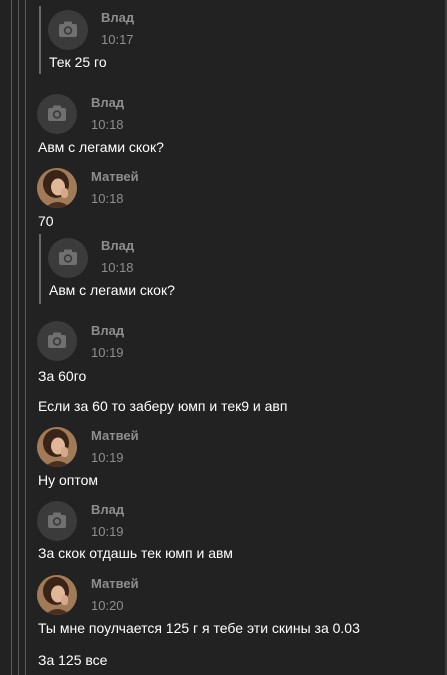 The height and width of the screenshot is (675, 447). What do you see at coordinates (78, 62) in the screenshot?
I see `message-text: Тек 25 го` at bounding box center [78, 62].